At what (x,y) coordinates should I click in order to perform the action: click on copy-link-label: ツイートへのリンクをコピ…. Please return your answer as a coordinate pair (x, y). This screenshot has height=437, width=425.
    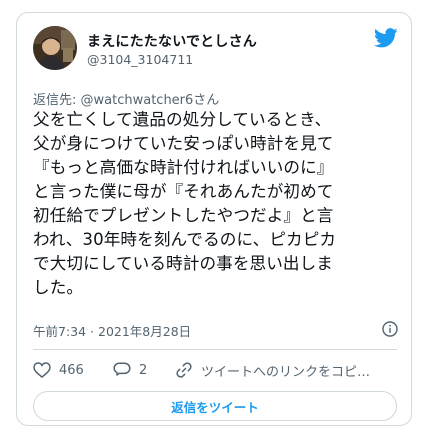
    Looking at the image, I should click on (286, 372).